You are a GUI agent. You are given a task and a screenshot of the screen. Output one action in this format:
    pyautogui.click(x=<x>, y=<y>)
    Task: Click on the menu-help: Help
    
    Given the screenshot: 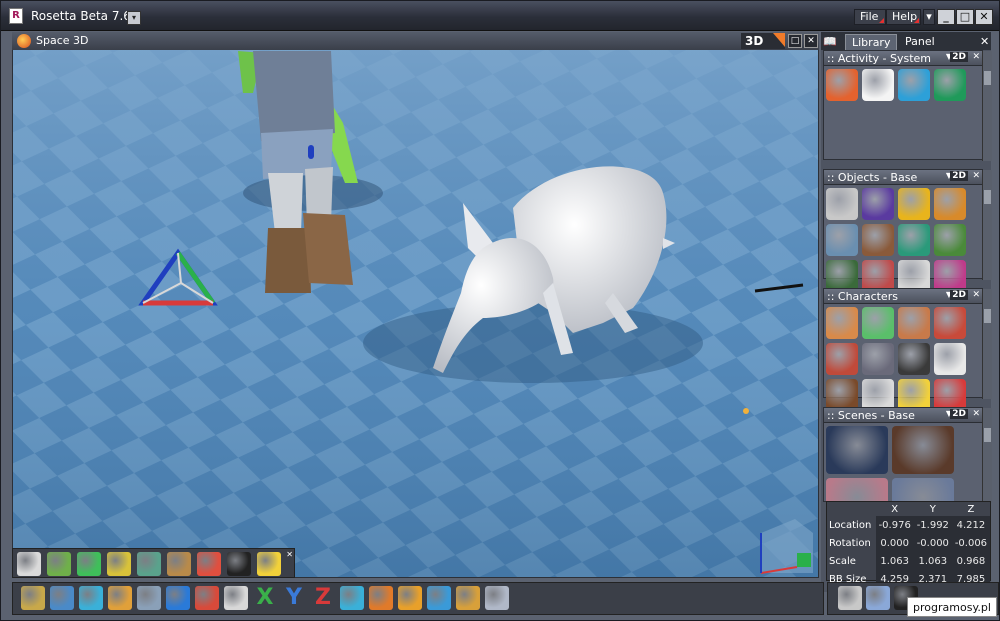 What is the action you would take?
    pyautogui.click(x=903, y=17)
    